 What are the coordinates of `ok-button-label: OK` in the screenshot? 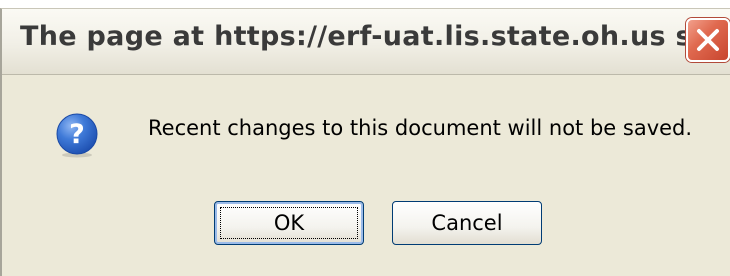 It's located at (289, 223).